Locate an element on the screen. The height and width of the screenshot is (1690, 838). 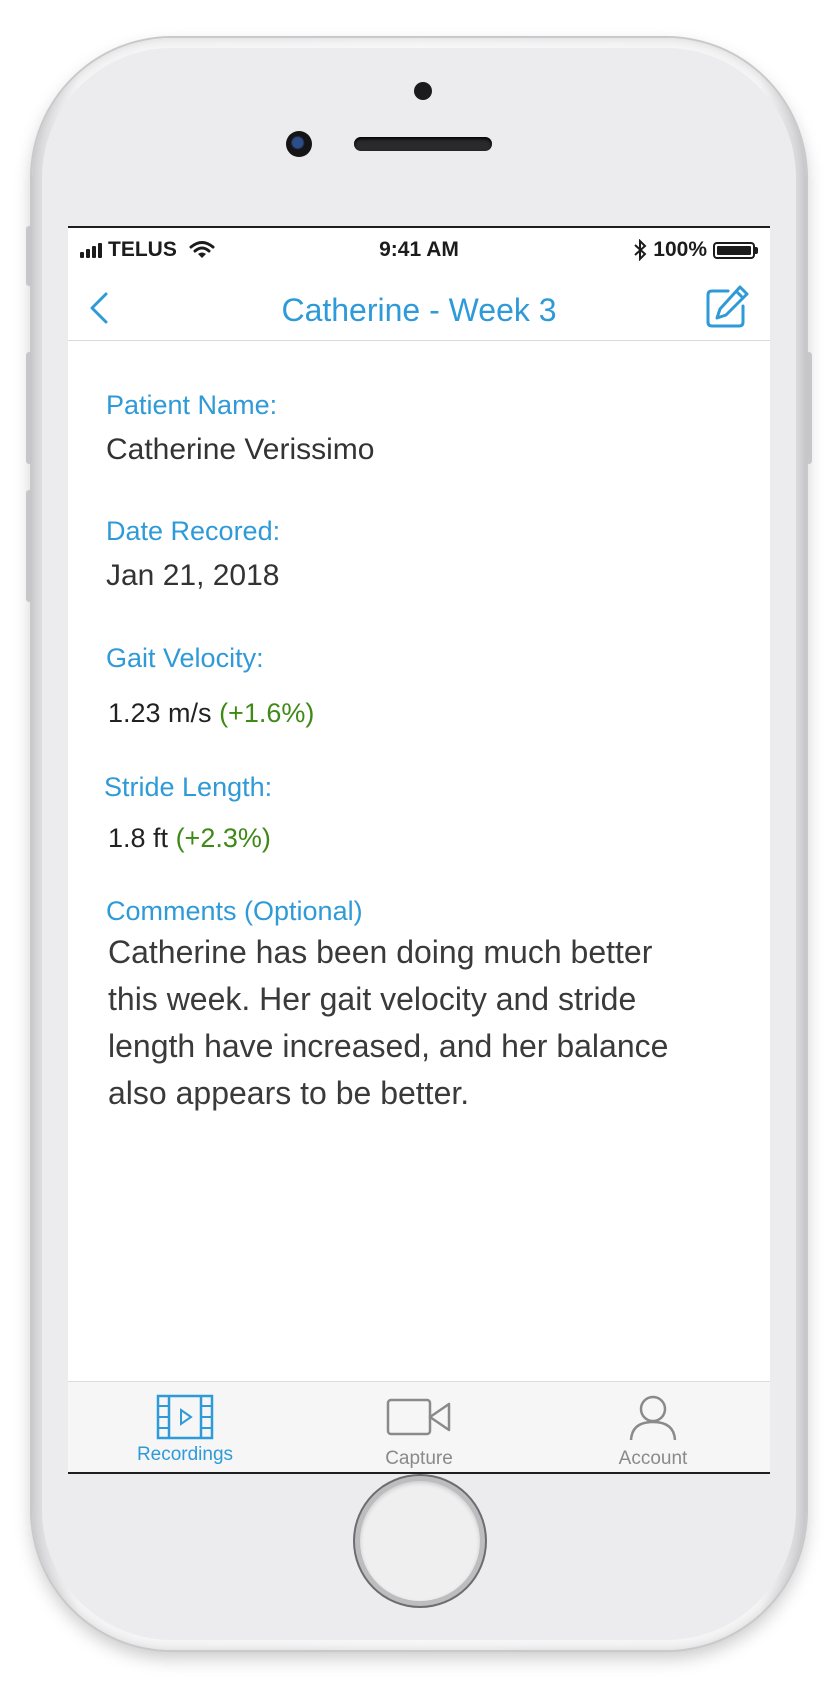
stride-length-value: 1.8 ft is located at coordinates (138, 838).